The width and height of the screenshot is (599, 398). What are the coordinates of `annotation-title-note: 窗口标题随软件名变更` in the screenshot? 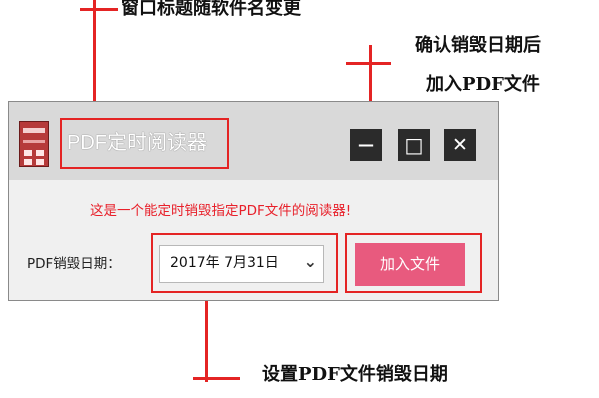 It's located at (211, 9).